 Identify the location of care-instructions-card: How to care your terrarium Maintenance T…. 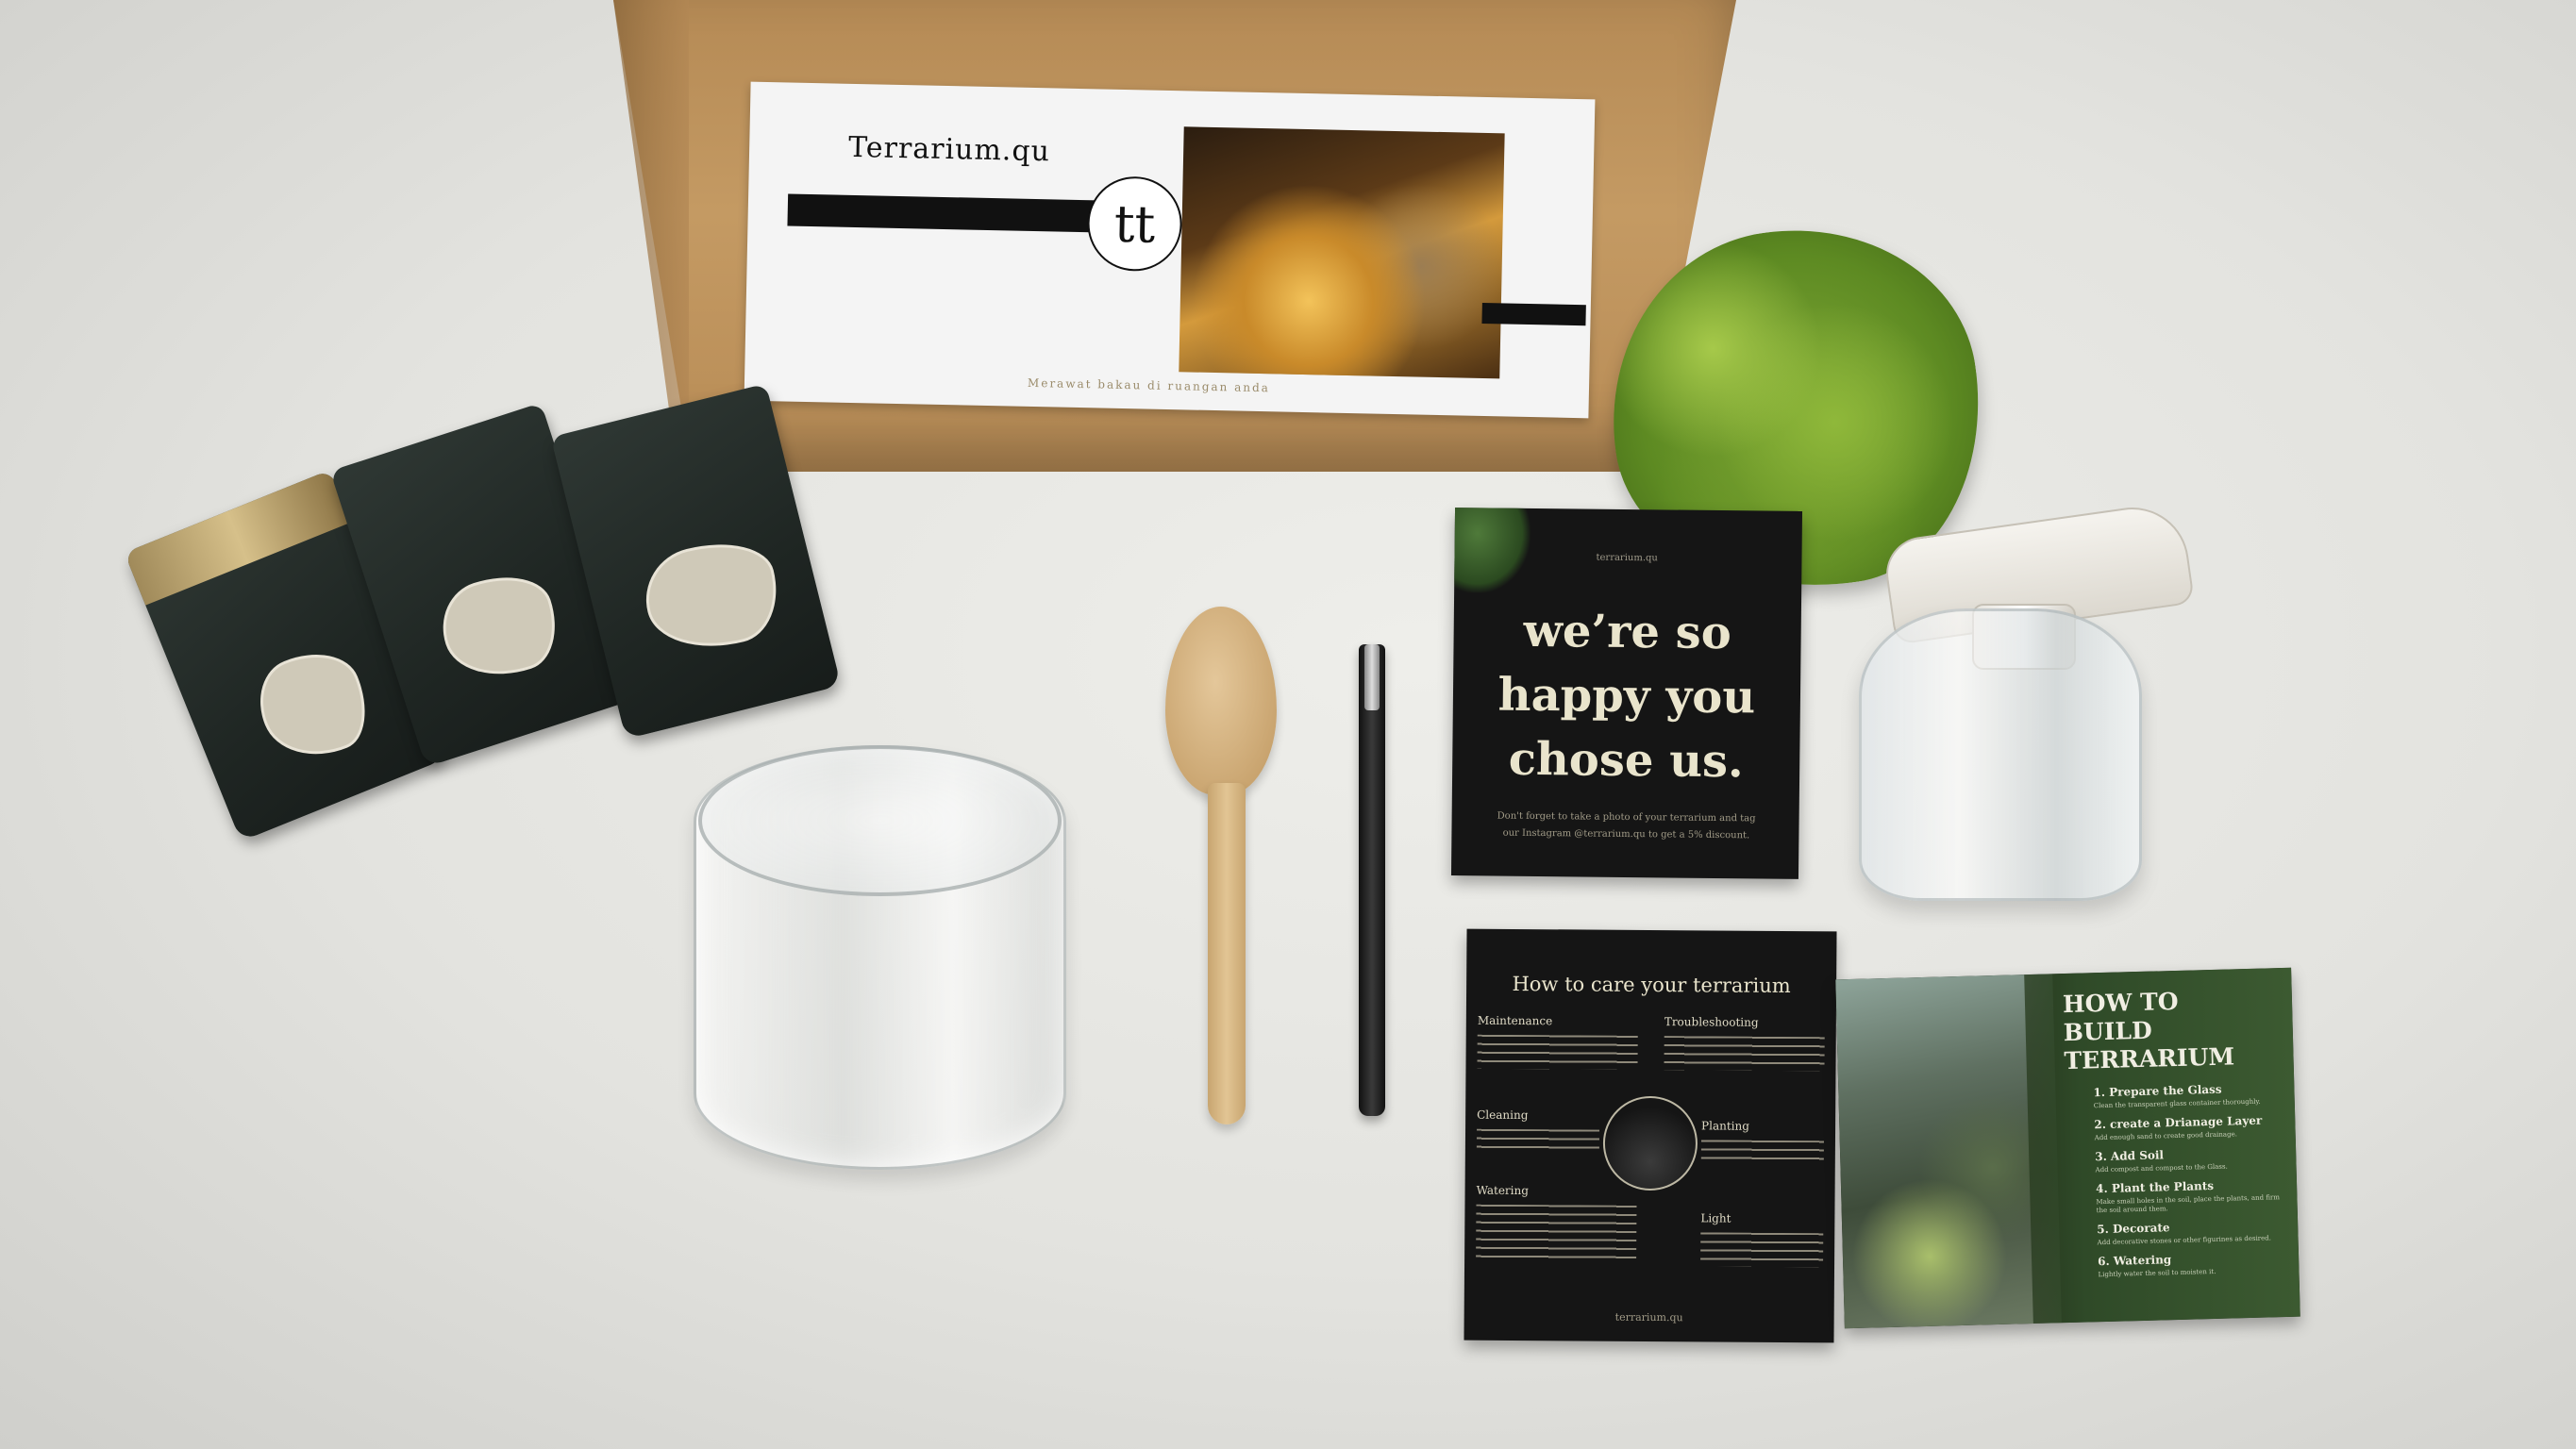
(1650, 1135).